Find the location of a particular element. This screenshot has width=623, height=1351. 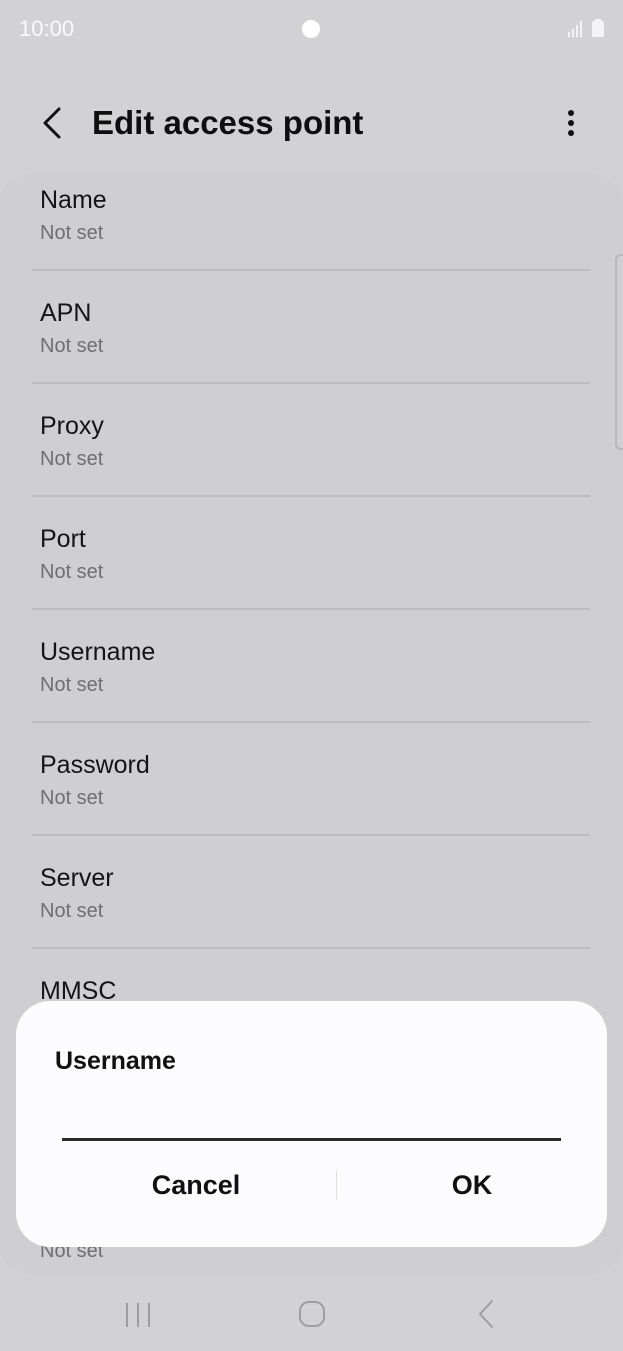

chevron-left-icon is located at coordinates (52, 123).